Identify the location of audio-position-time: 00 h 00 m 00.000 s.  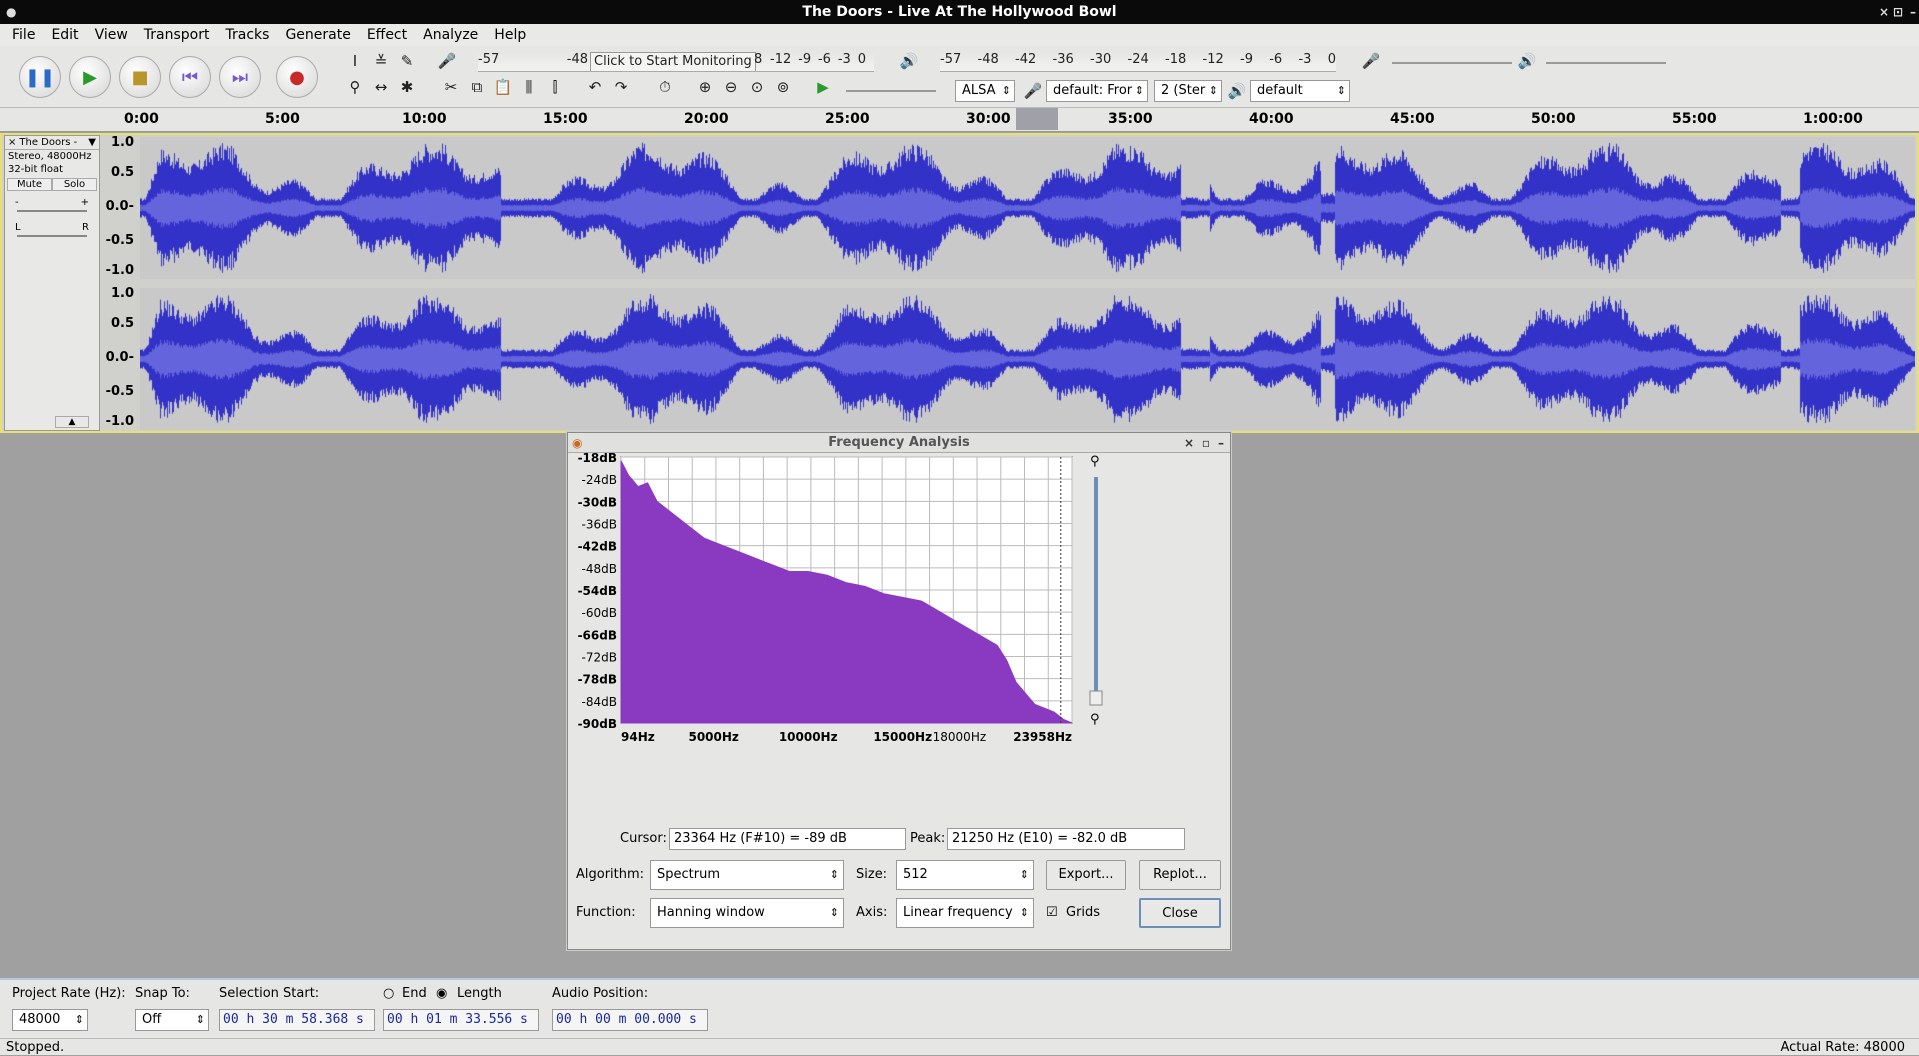
(630, 1020).